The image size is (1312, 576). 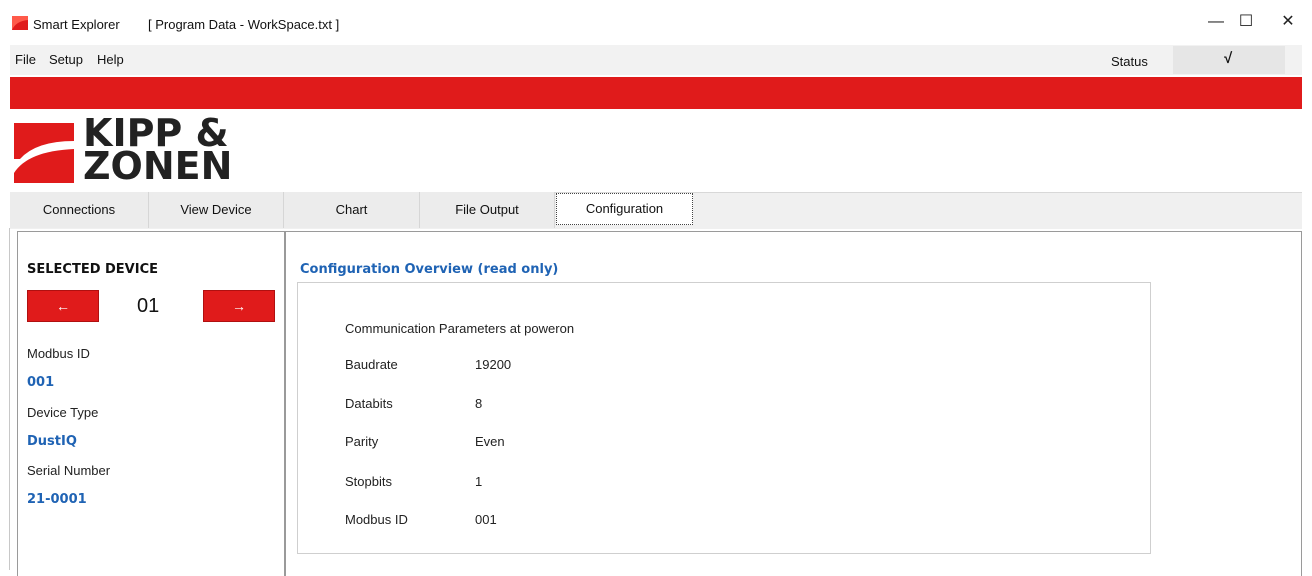 I want to click on minimize-icon: —, so click(x=1216, y=21).